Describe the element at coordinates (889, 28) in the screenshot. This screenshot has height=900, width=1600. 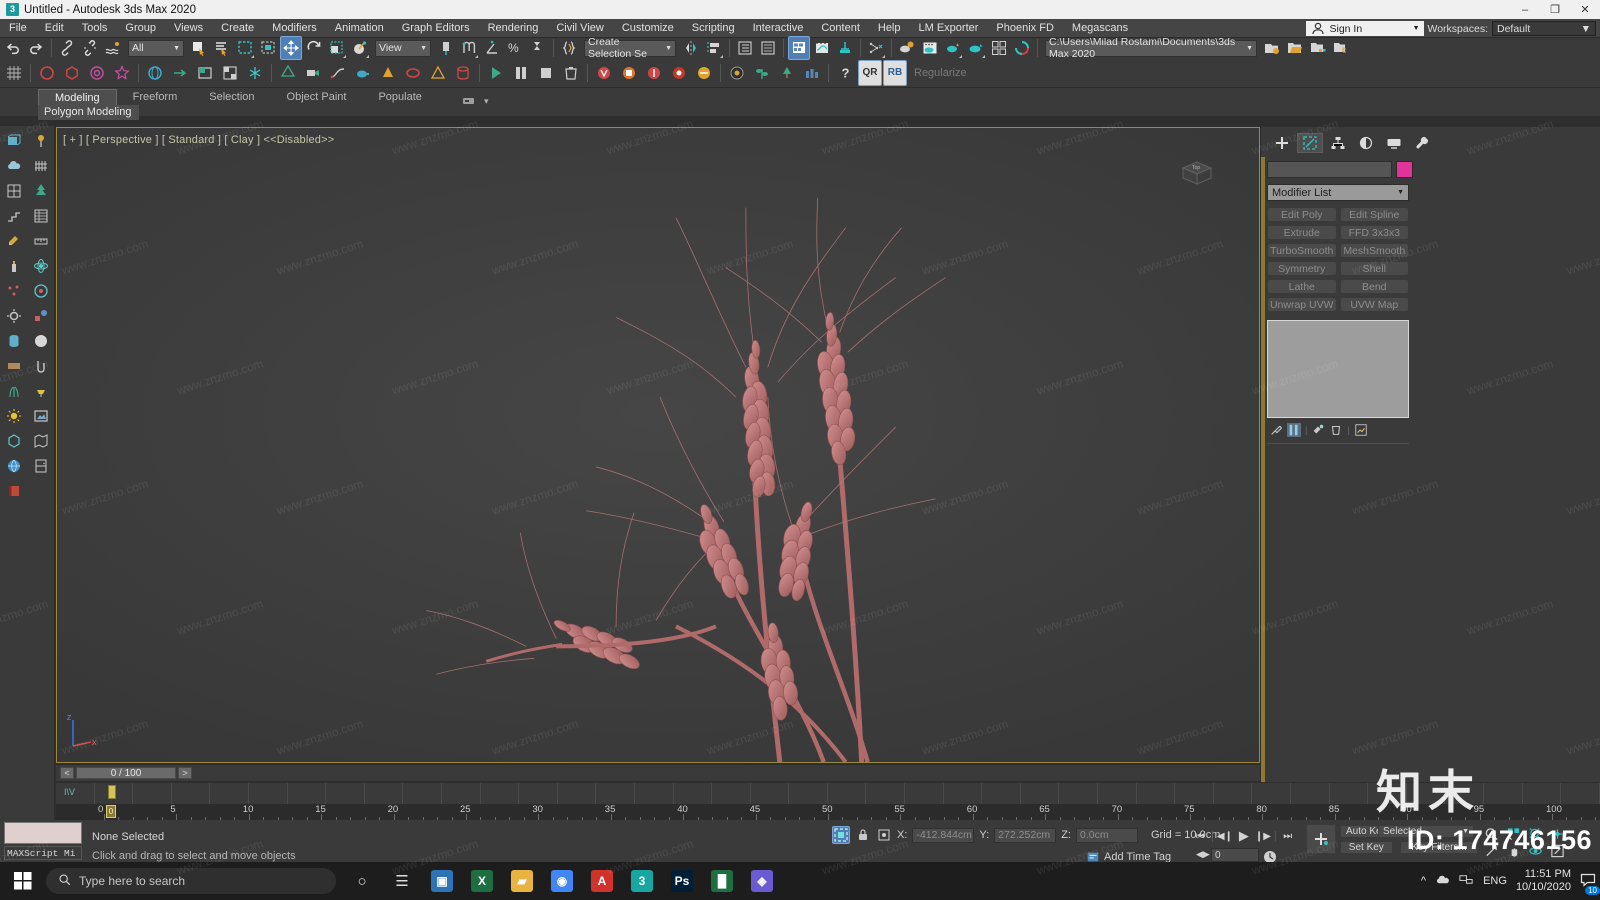
I see `menu-item-help: Help` at that location.